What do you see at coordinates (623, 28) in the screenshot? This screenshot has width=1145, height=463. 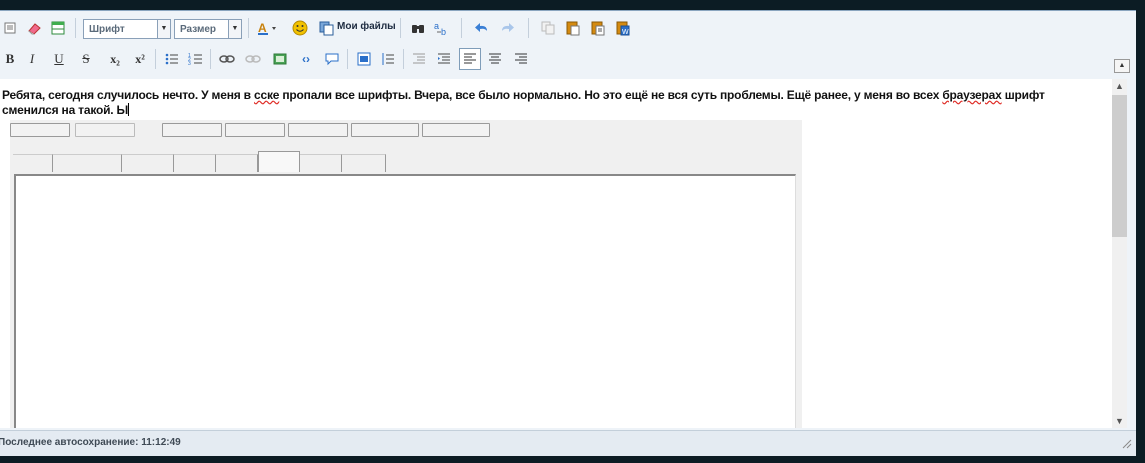 I see `paste-word-icon: W` at bounding box center [623, 28].